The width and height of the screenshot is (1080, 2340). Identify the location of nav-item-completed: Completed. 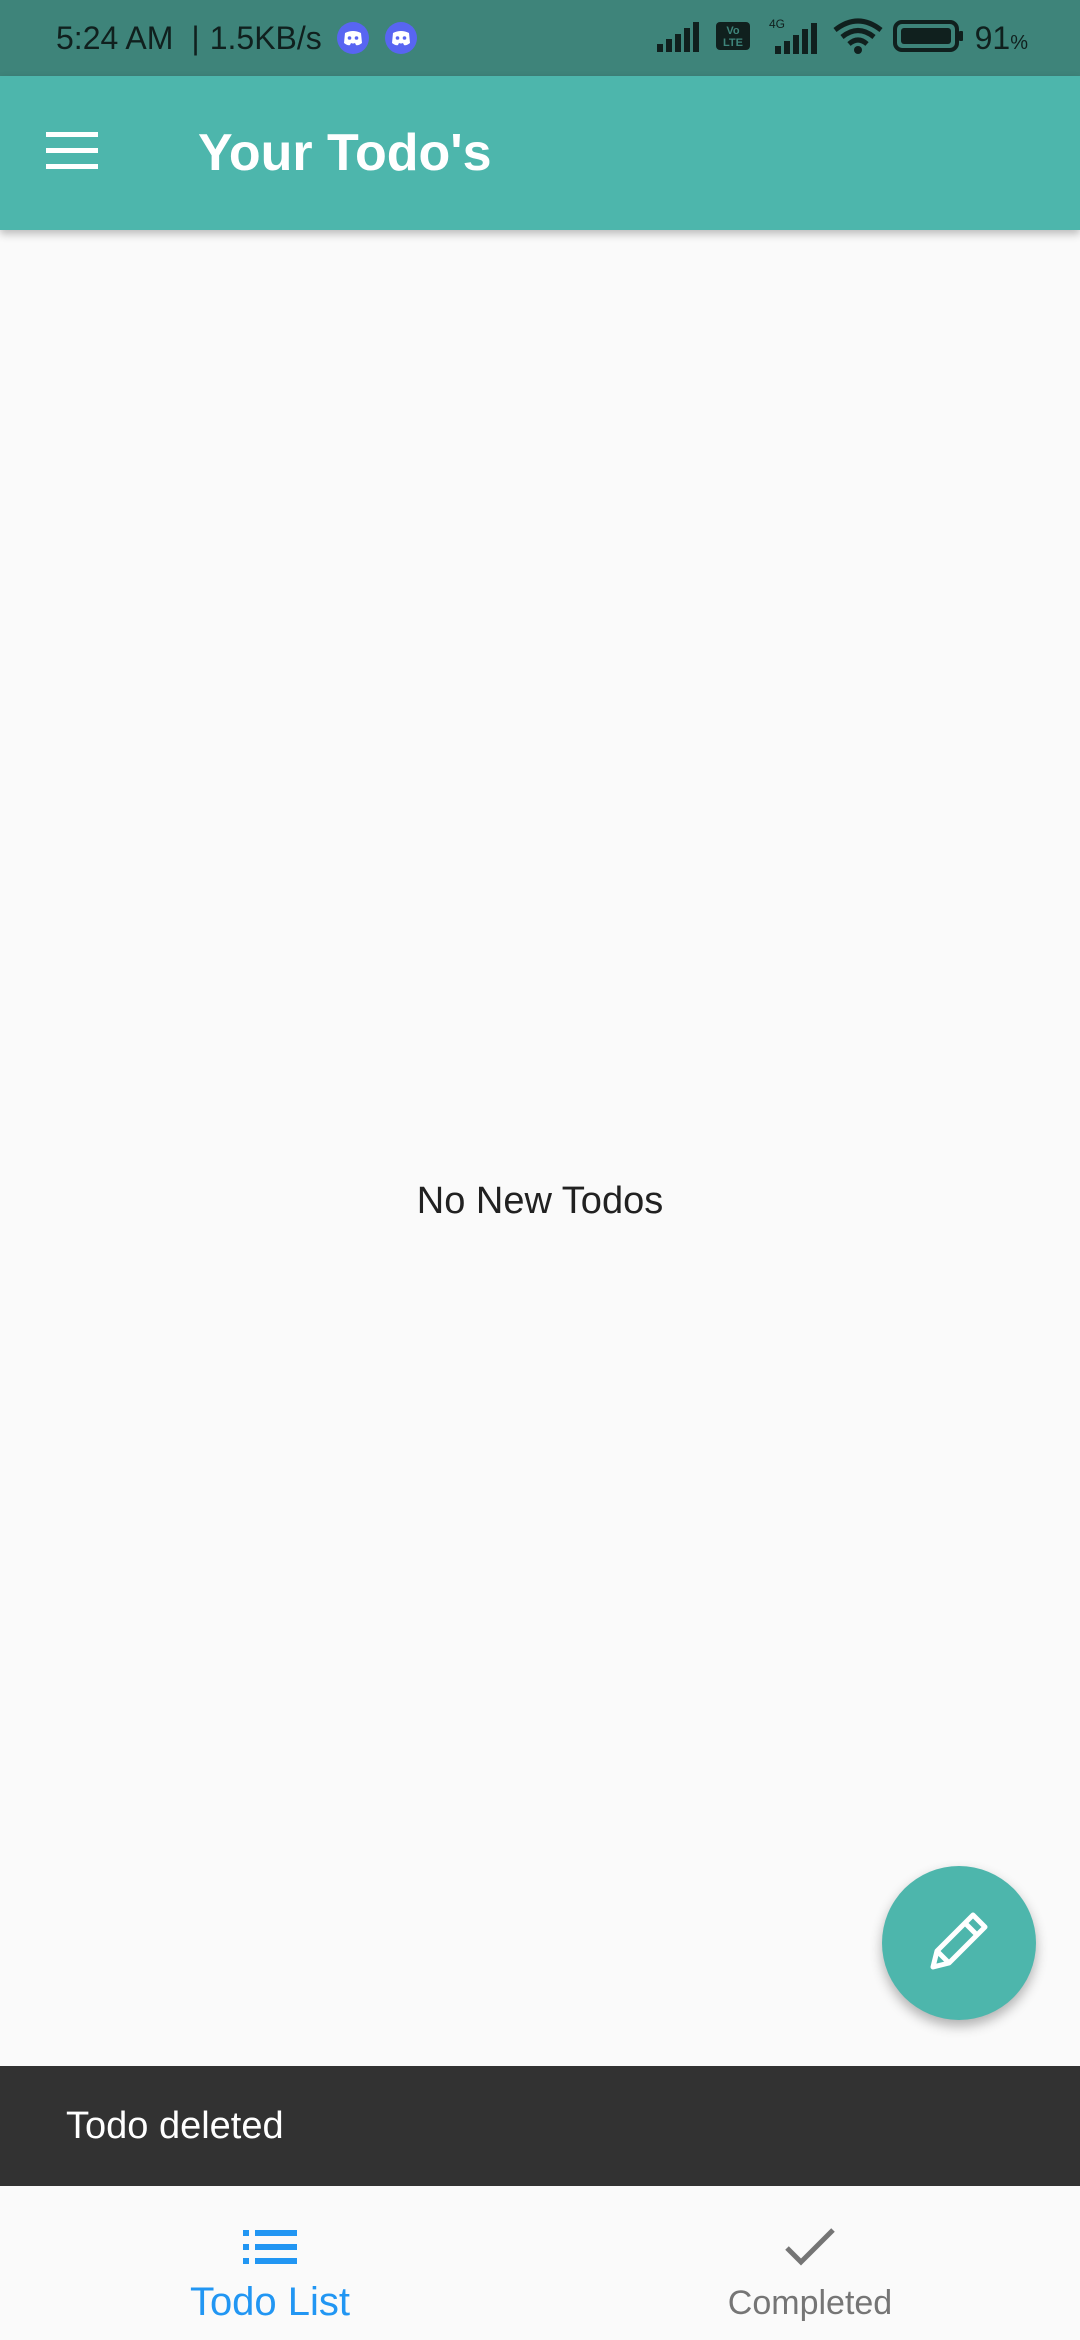
(810, 2263).